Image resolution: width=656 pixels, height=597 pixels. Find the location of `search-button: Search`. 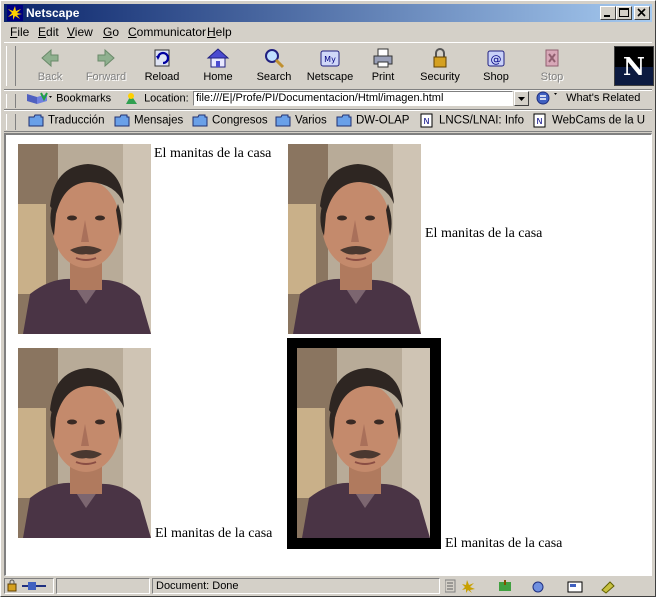

search-button: Search is located at coordinates (274, 67).